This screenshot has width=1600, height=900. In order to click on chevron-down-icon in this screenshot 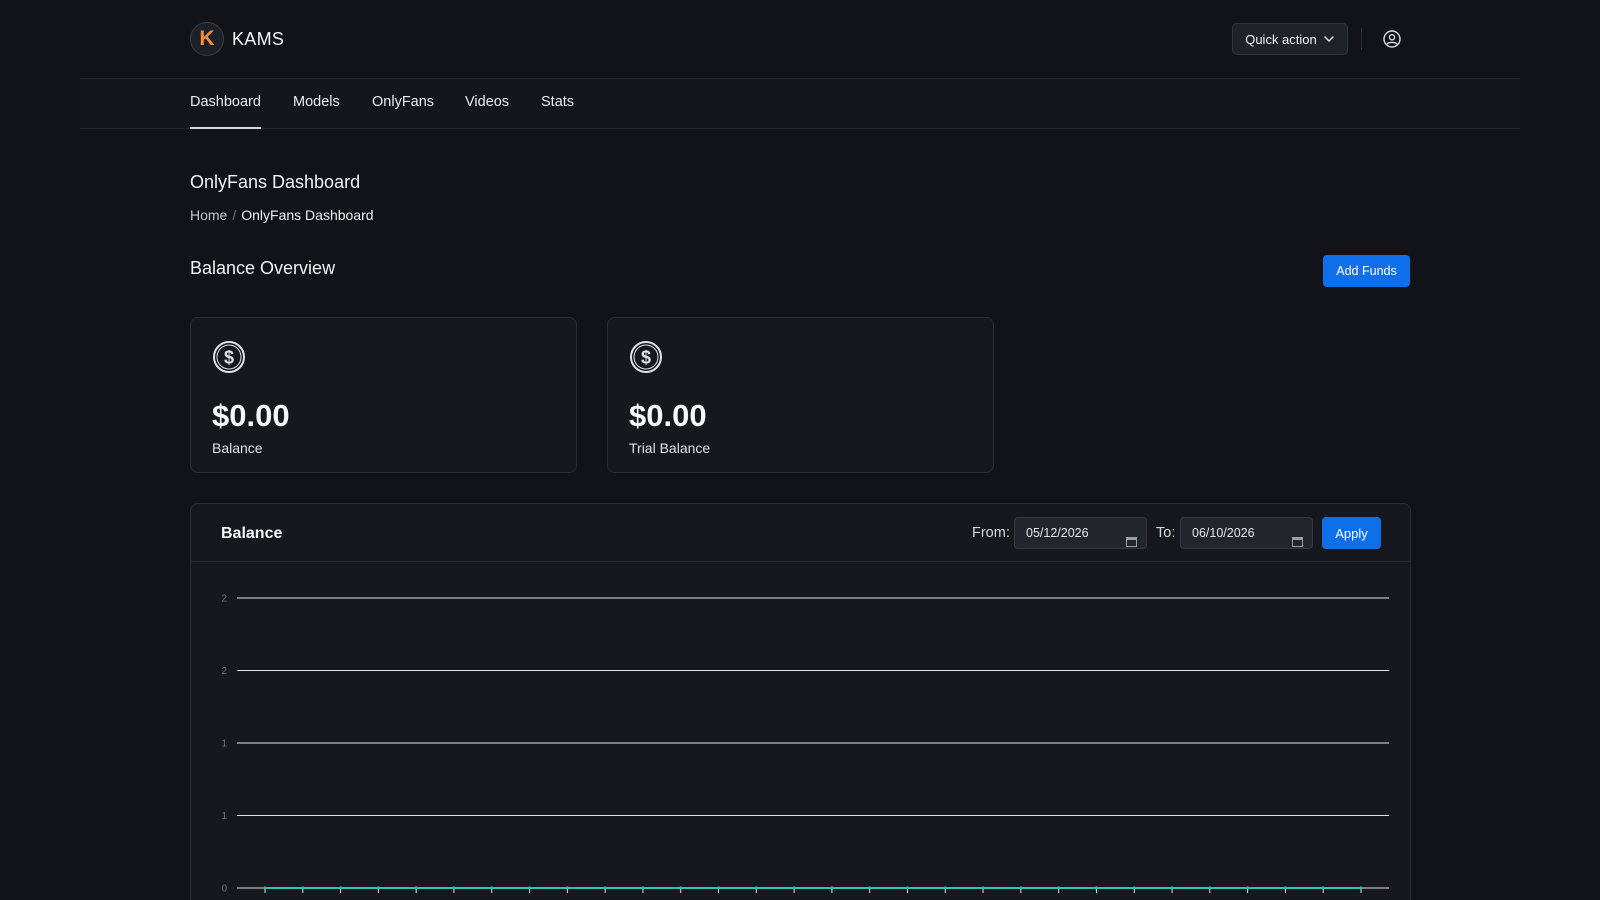, I will do `click(1329, 39)`.